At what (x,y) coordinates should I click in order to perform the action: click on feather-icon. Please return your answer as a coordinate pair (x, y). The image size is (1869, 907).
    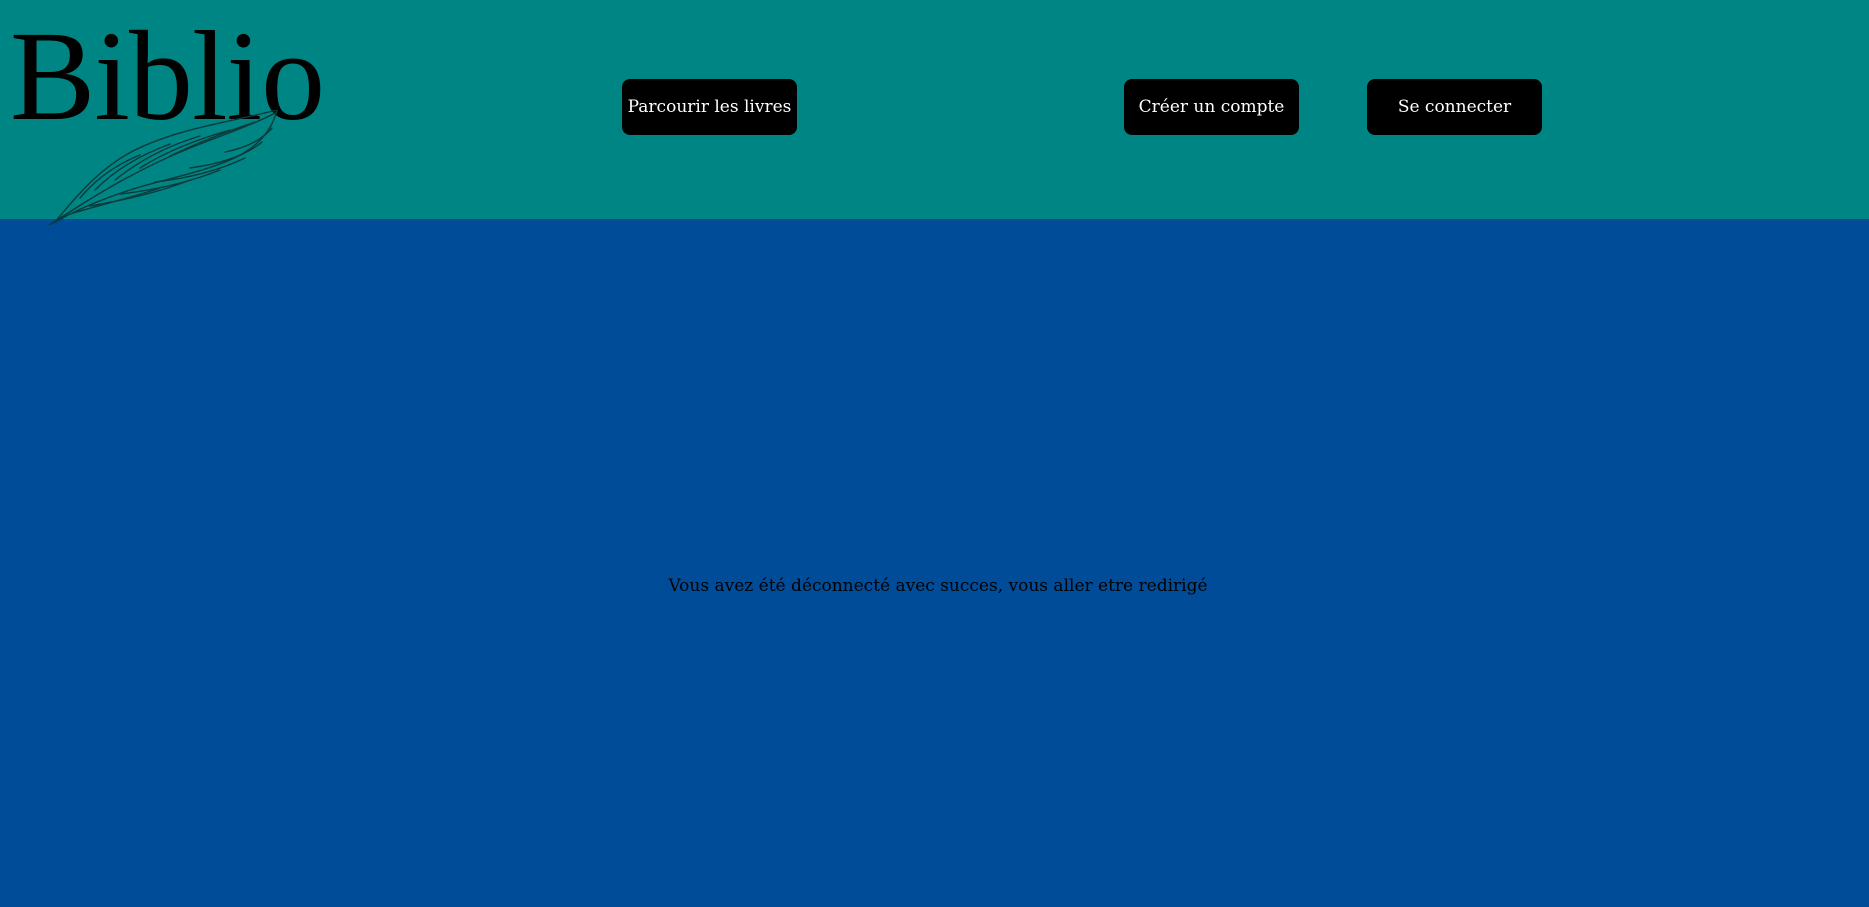
    Looking at the image, I should click on (163, 167).